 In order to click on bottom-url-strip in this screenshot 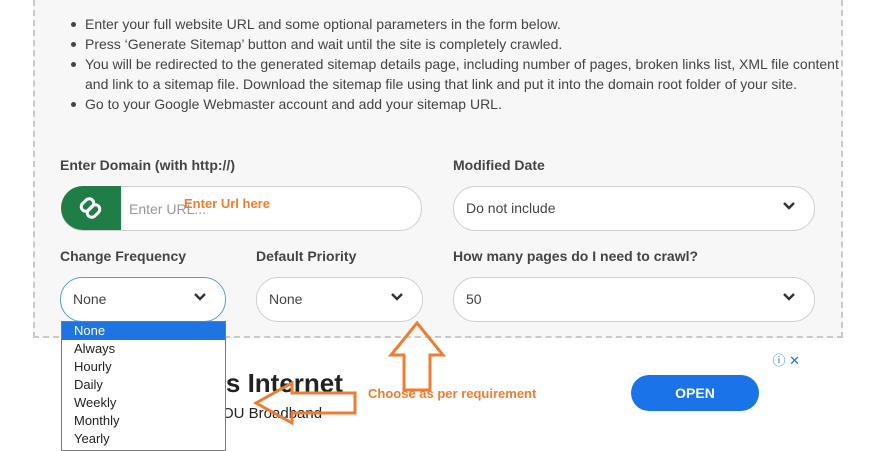, I will do `click(434, 439)`.